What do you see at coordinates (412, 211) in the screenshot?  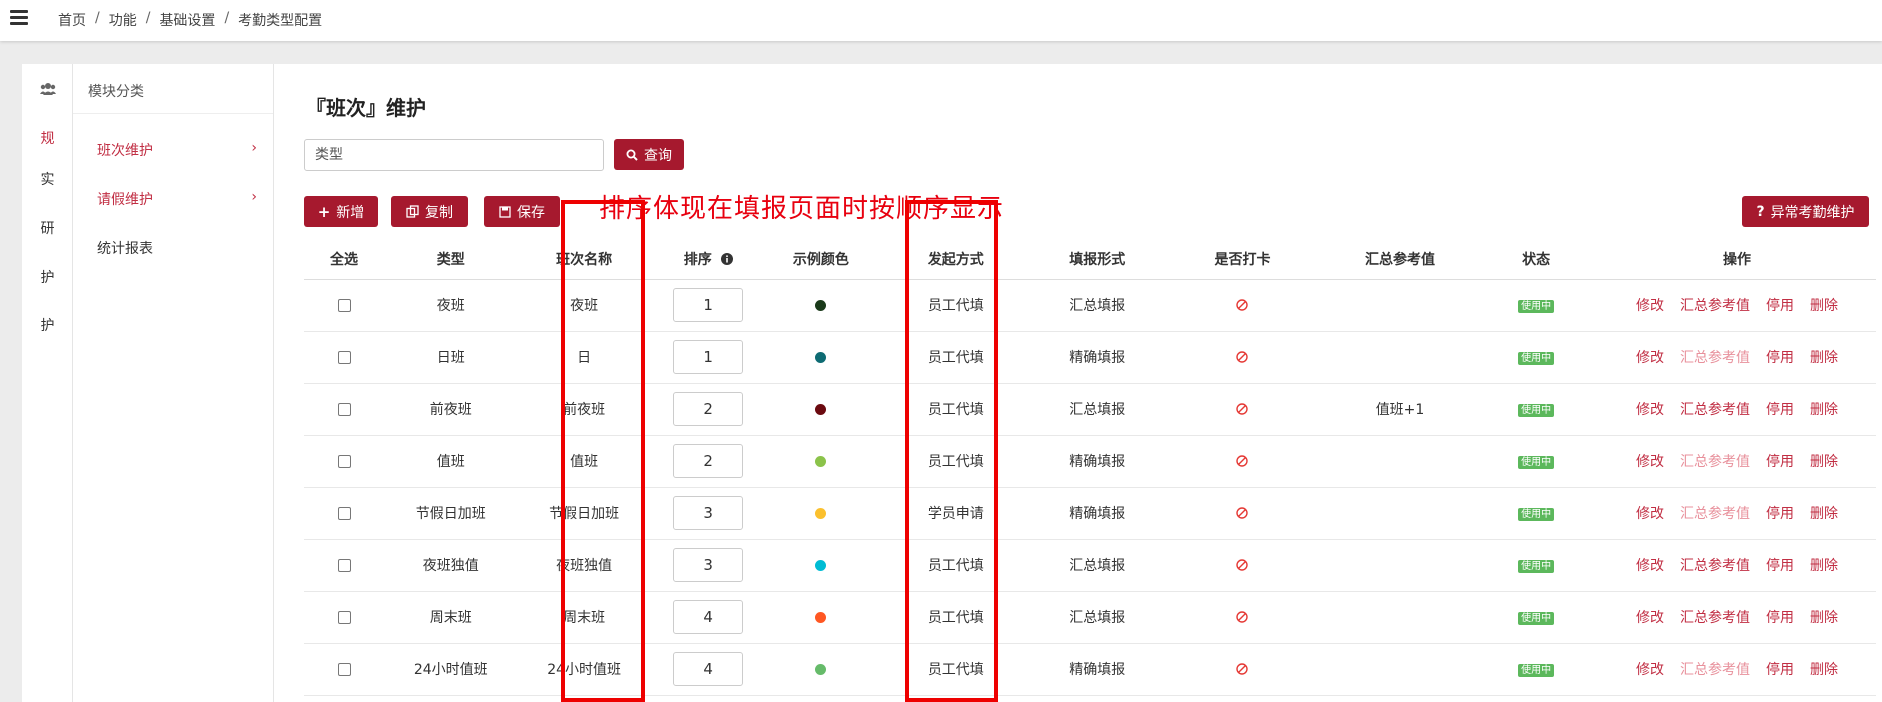 I see `copy-icon` at bounding box center [412, 211].